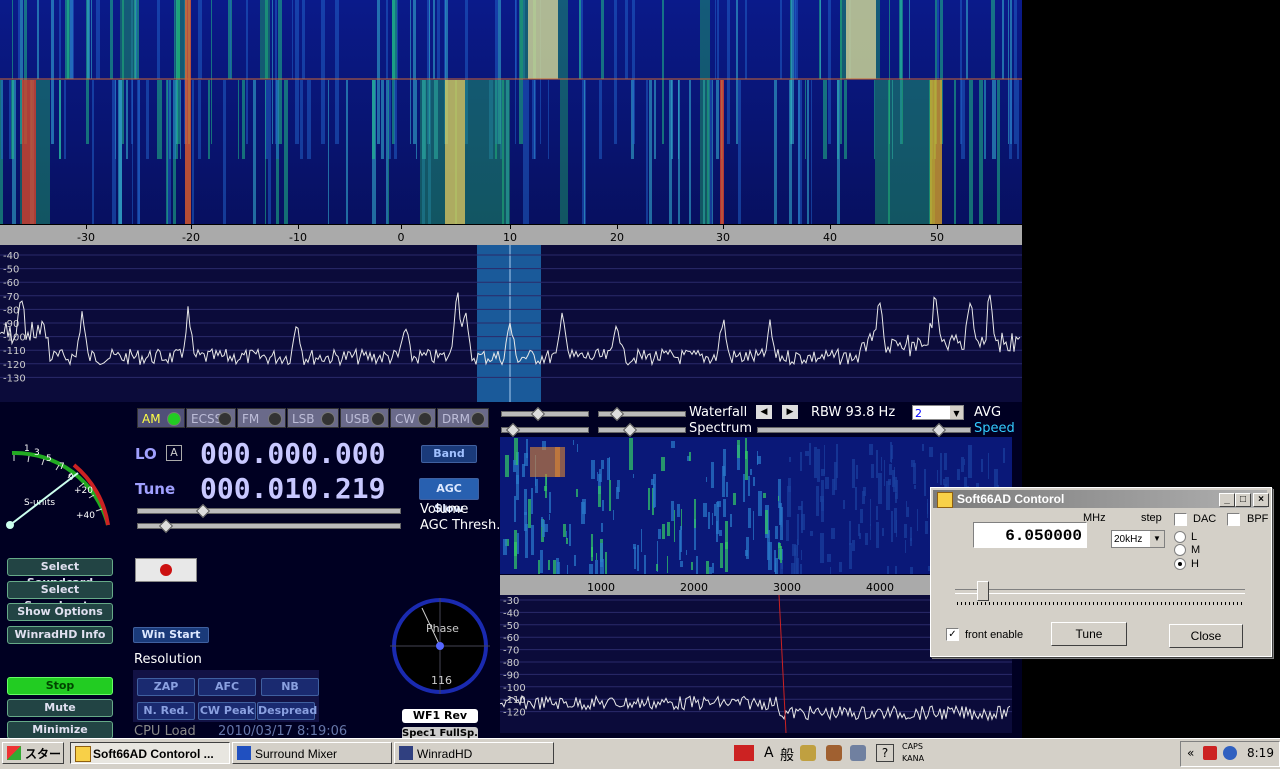  Describe the element at coordinates (1101, 499) in the screenshot. I see `dialog-titlebar: Soft66AD Contorol _ □ ×` at that location.